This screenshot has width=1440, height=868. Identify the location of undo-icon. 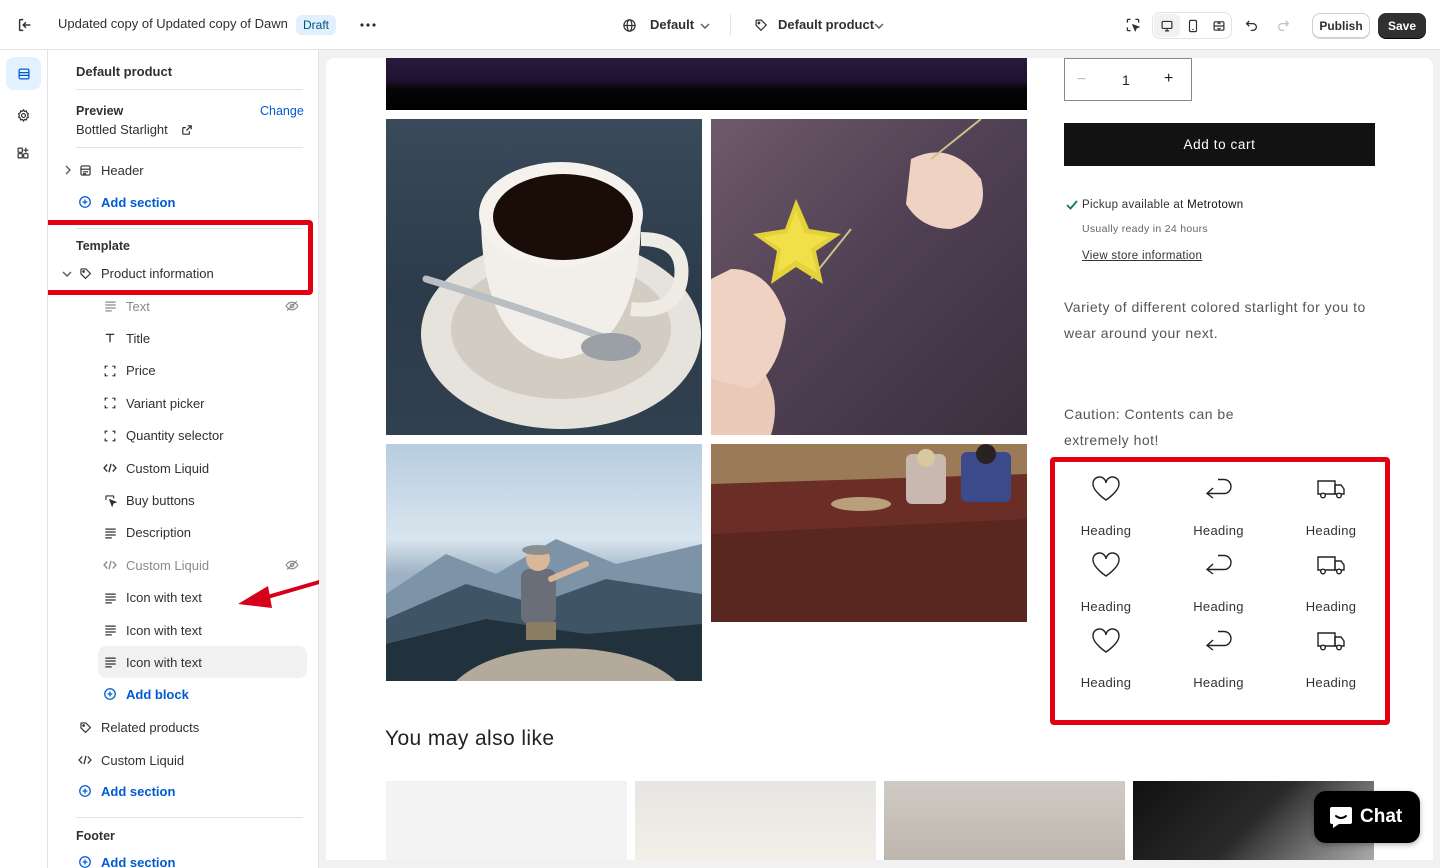
(1251, 25).